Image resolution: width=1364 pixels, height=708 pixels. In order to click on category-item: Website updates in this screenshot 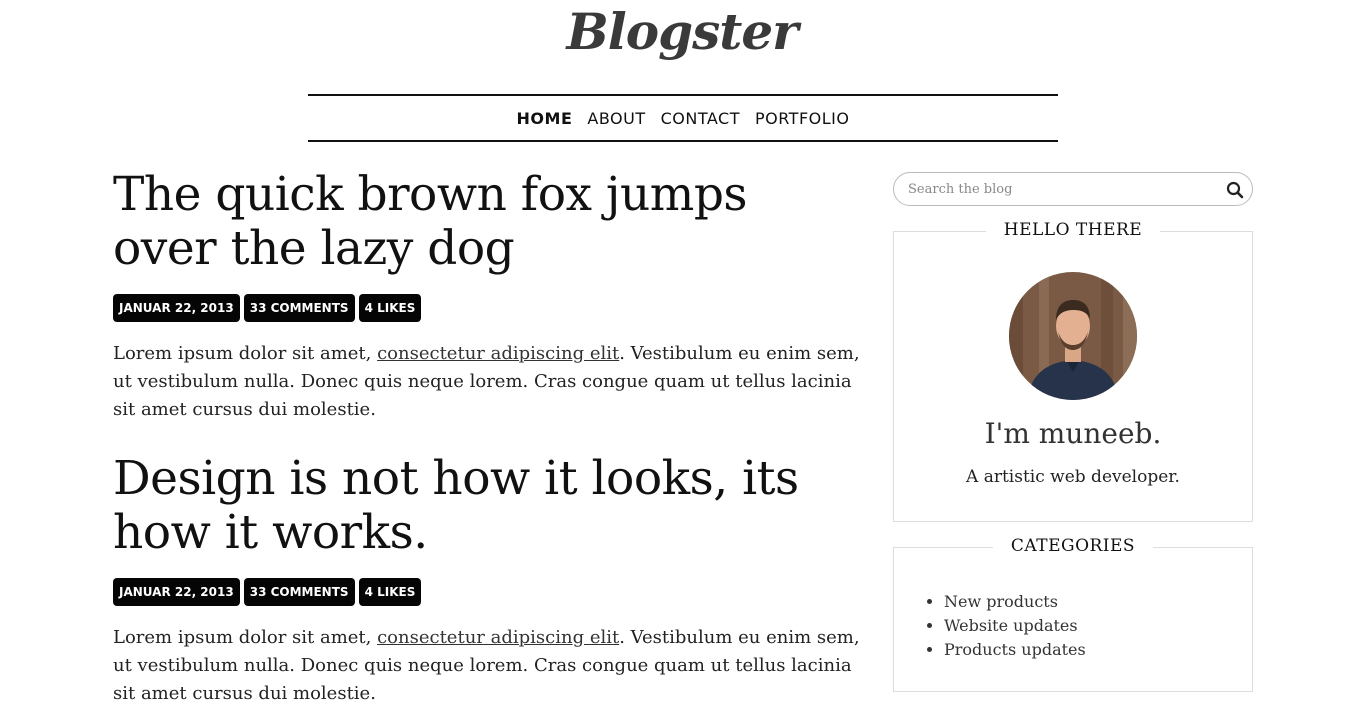, I will do `click(1015, 626)`.